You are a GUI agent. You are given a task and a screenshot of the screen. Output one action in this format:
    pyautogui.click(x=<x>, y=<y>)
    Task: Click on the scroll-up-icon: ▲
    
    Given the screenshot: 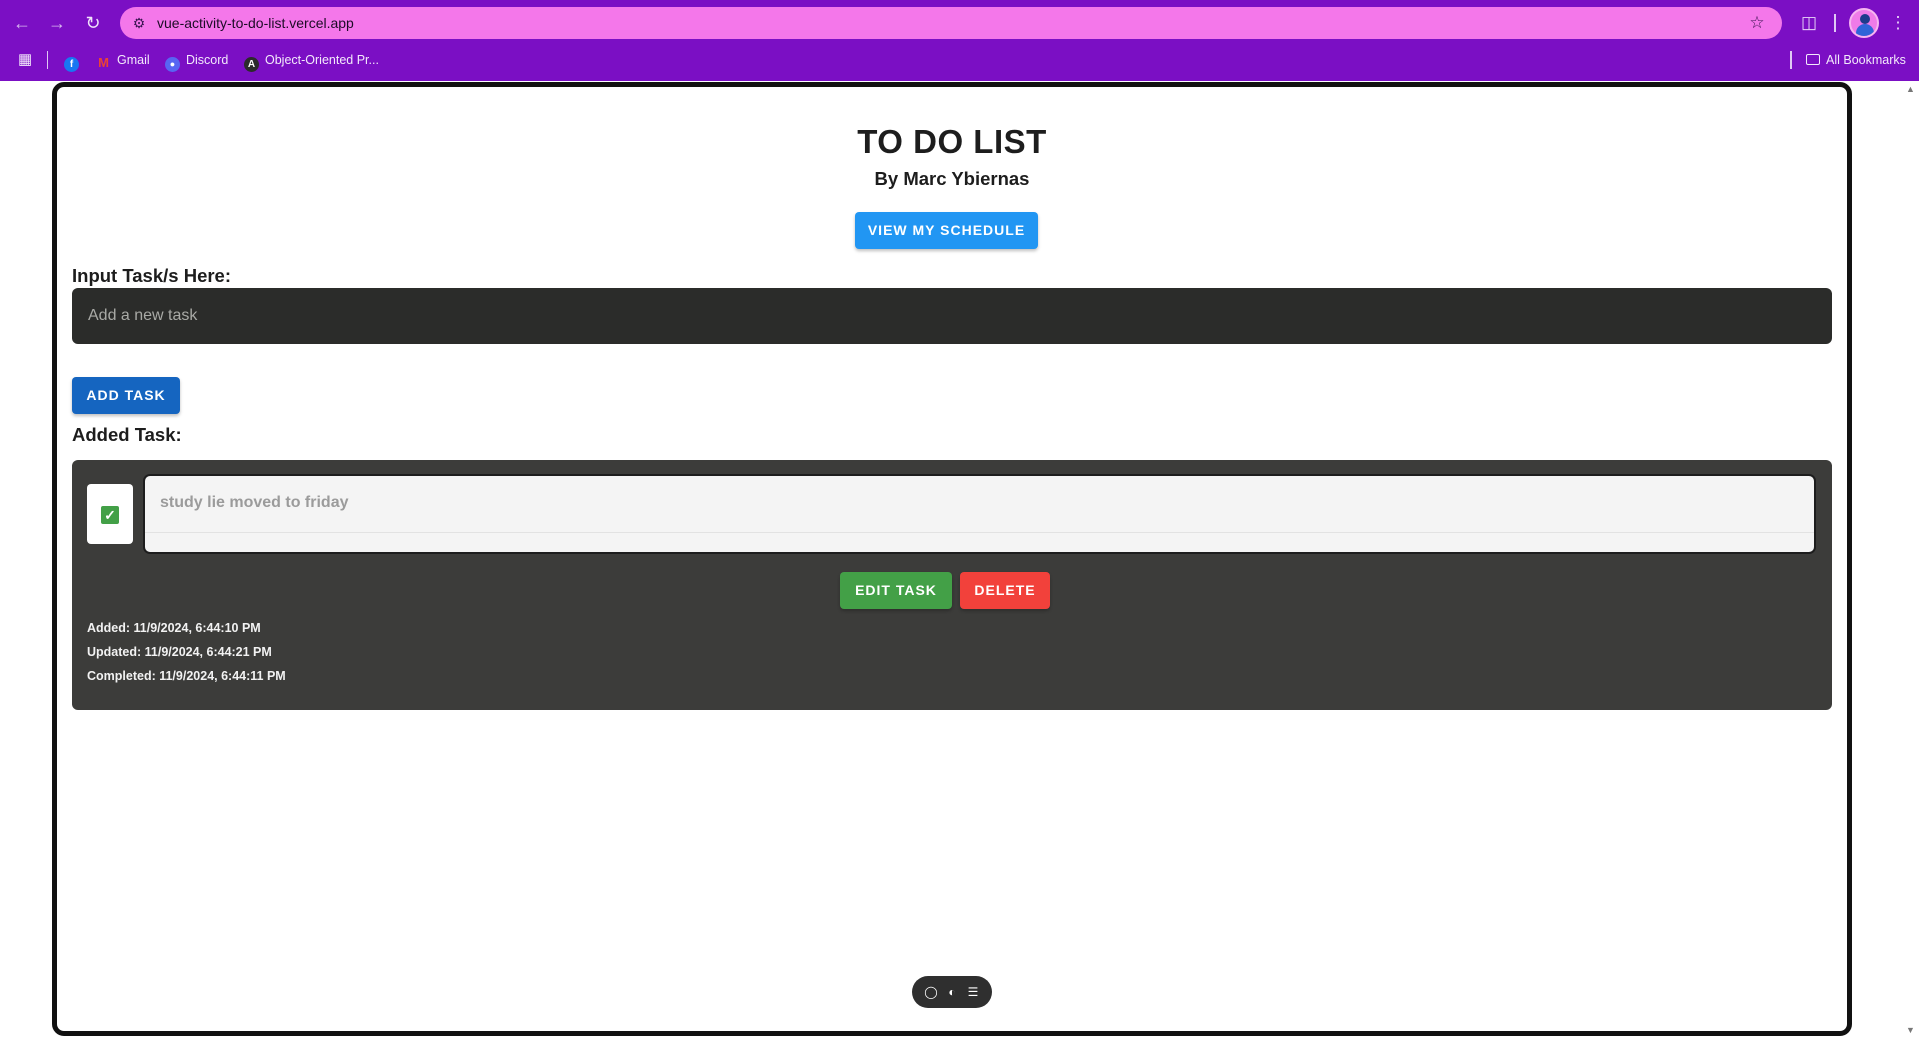 What is the action you would take?
    pyautogui.click(x=1910, y=89)
    